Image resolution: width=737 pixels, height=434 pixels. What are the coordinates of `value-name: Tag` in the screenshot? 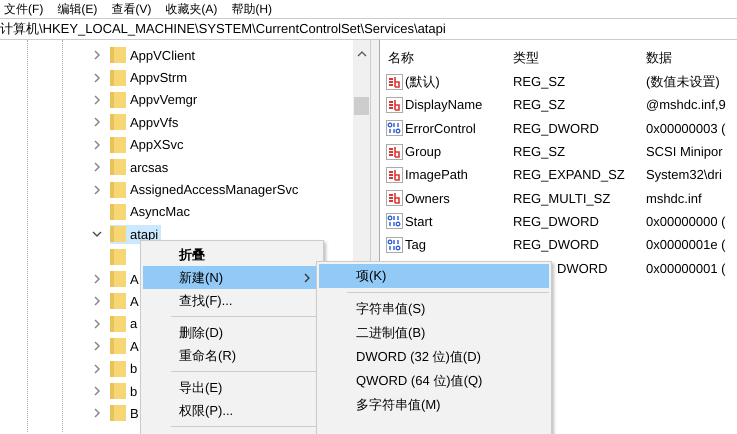 It's located at (415, 244).